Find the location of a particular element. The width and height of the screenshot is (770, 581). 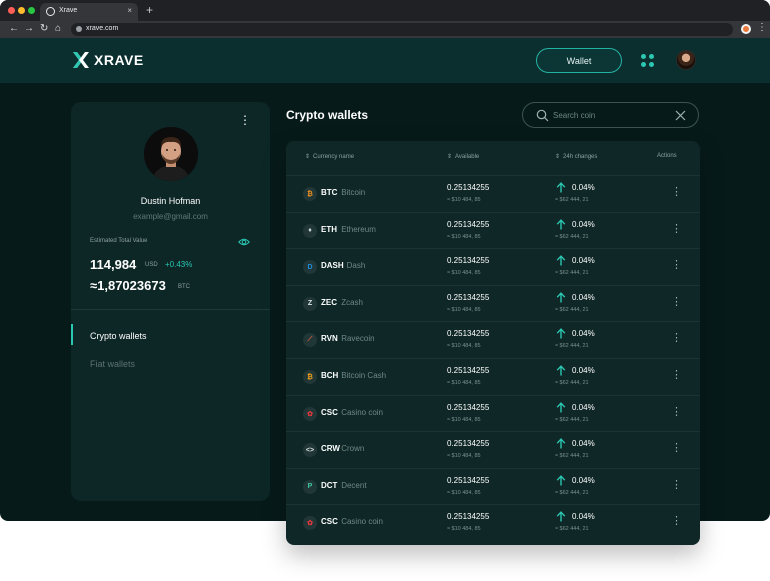

browser-toolbar: ← → ↻ ⌂ xrave.com ⋮ is located at coordinates (385, 29).